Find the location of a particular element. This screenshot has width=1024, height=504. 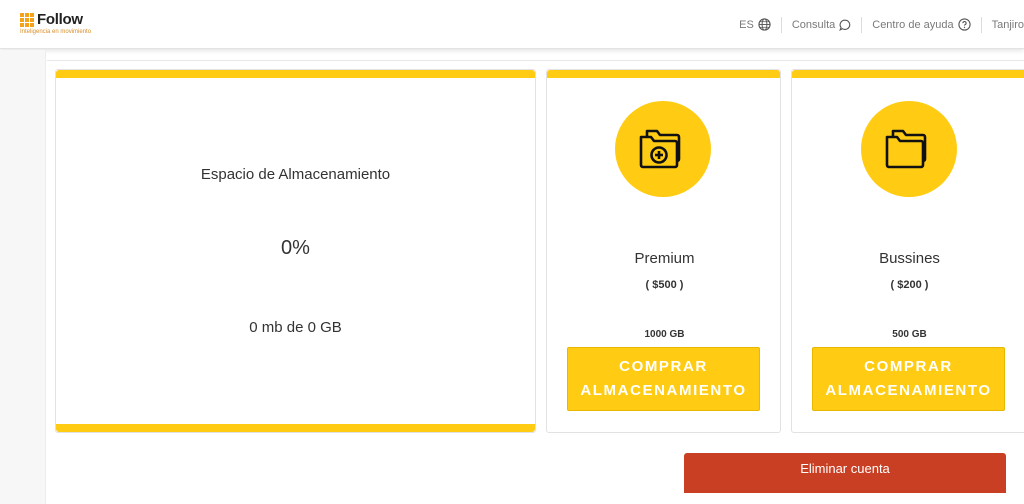

chat-bubble-icon is located at coordinates (845, 25).